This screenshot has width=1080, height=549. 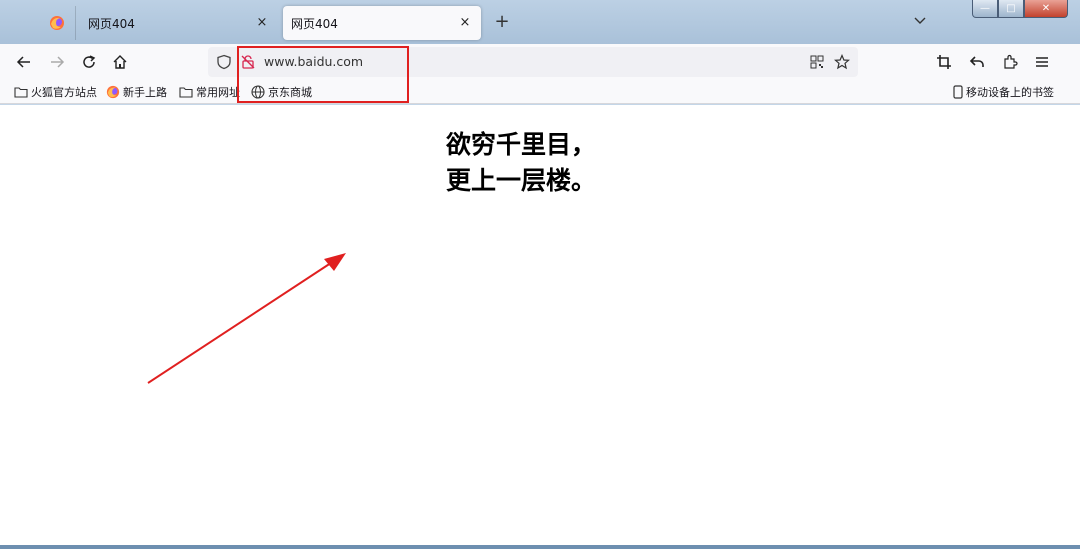 I want to click on bookmark-label: 新手上路, so click(x=145, y=92).